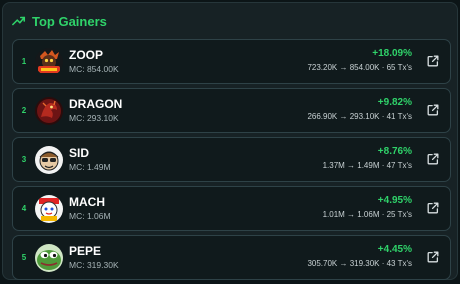 The width and height of the screenshot is (460, 284). I want to click on token-name: SID, so click(90, 153).